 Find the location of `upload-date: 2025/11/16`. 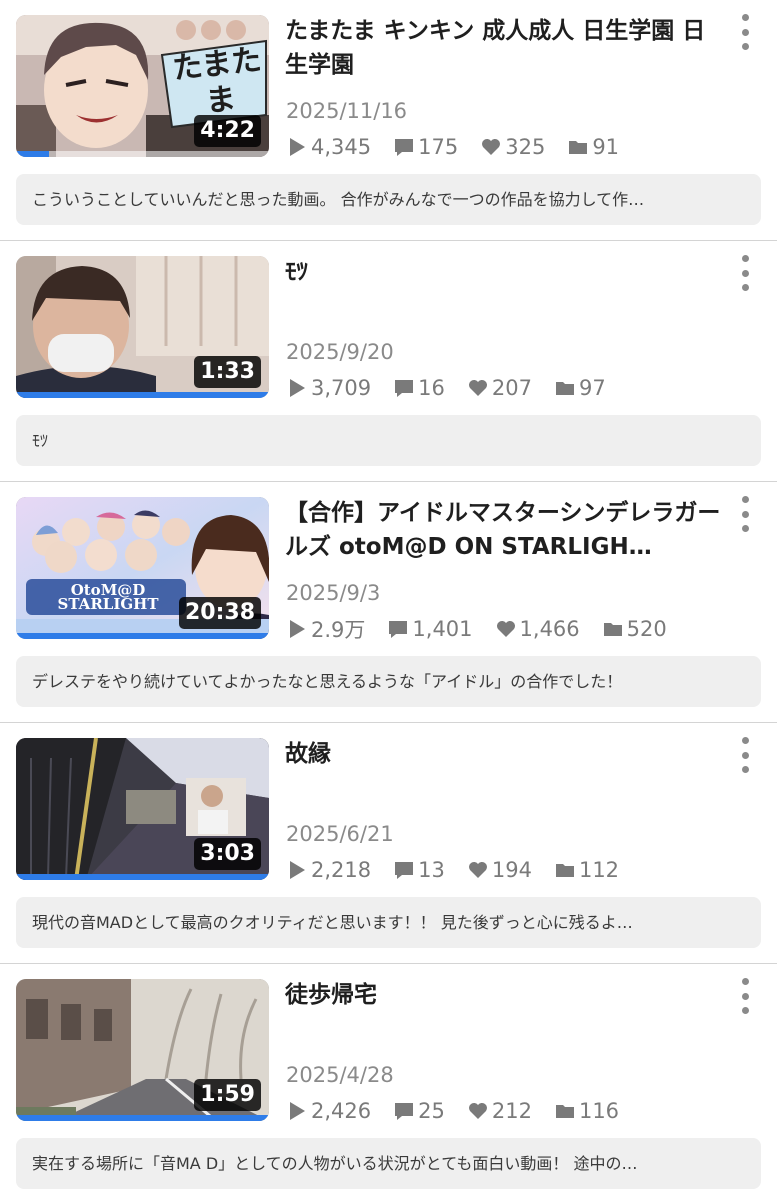

upload-date: 2025/11/16 is located at coordinates (347, 111).